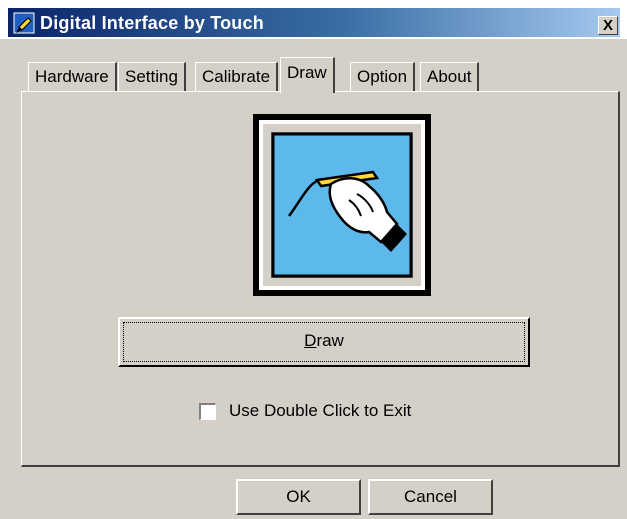 Image resolution: width=627 pixels, height=519 pixels. I want to click on draw-button-label: raw, so click(330, 340).